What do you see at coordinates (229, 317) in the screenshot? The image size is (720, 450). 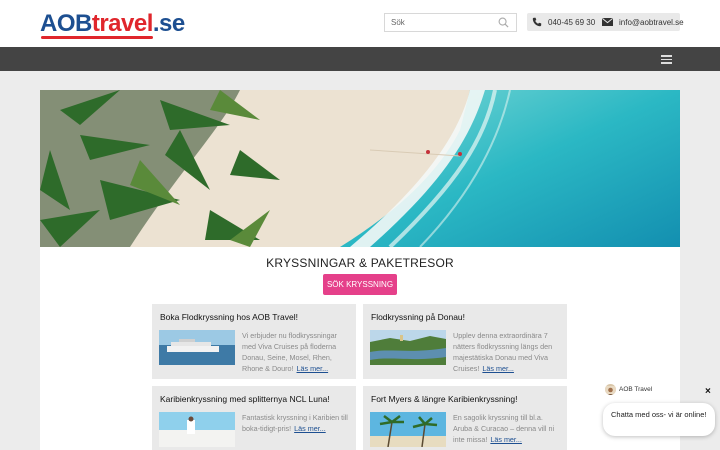 I see `card-title: Boka Flodkryssning hos AOB Travel!` at bounding box center [229, 317].